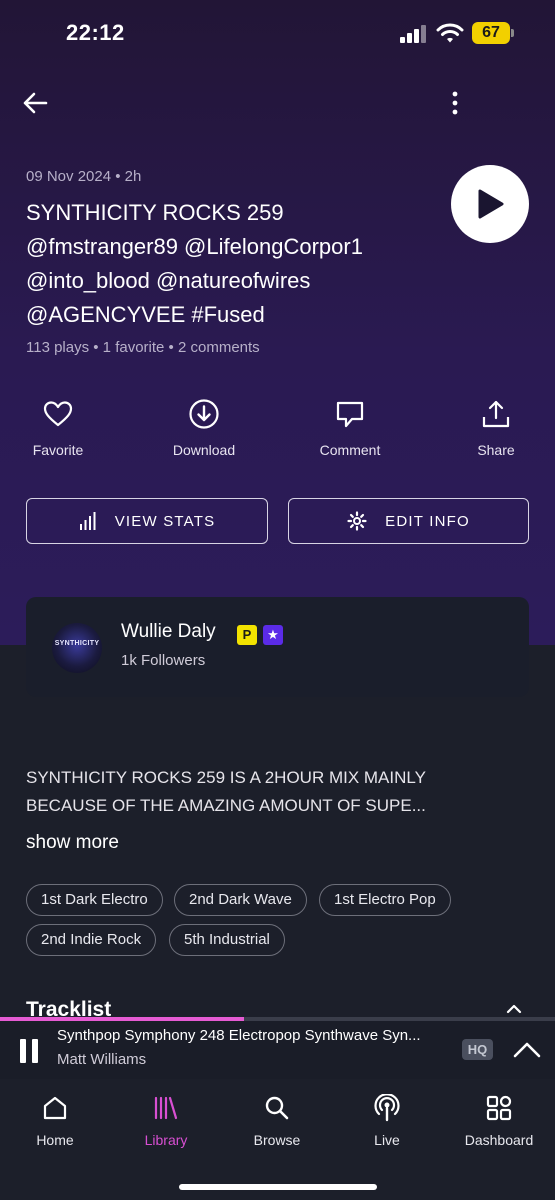 This screenshot has width=555, height=1200. I want to click on gear-icon, so click(357, 521).